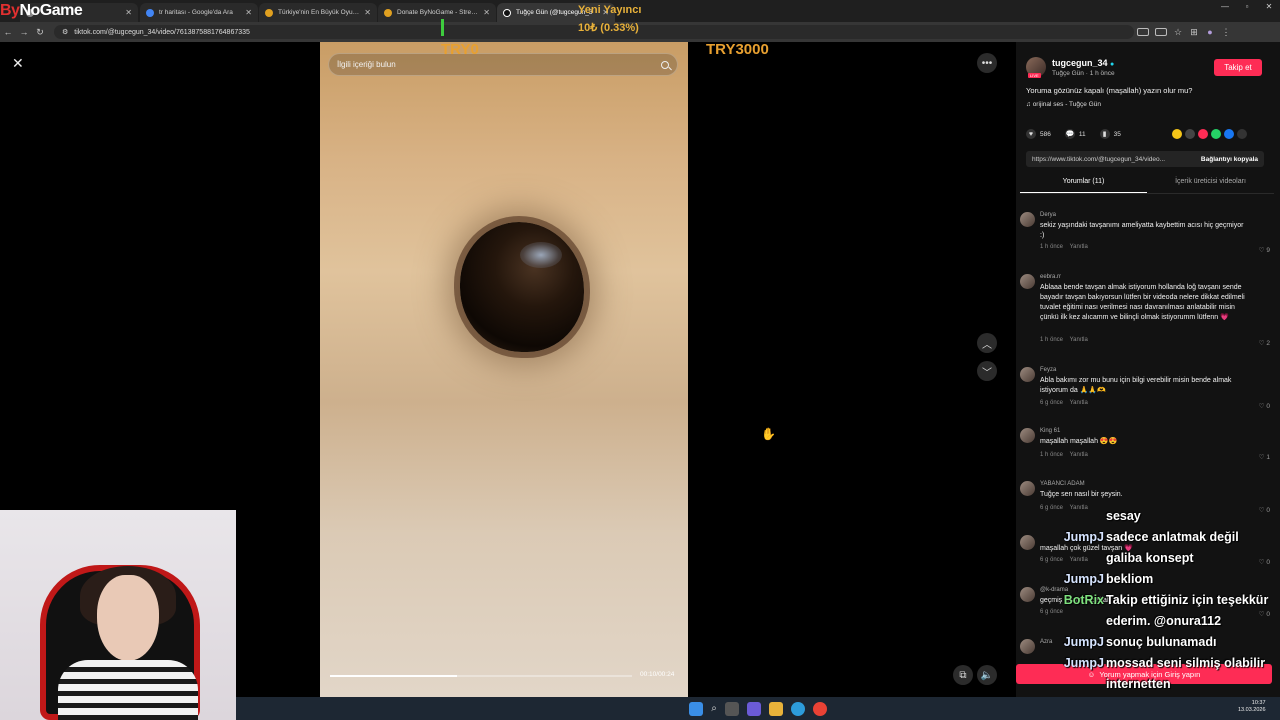 The image size is (1280, 720). I want to click on translate-icon, so click(1143, 32).